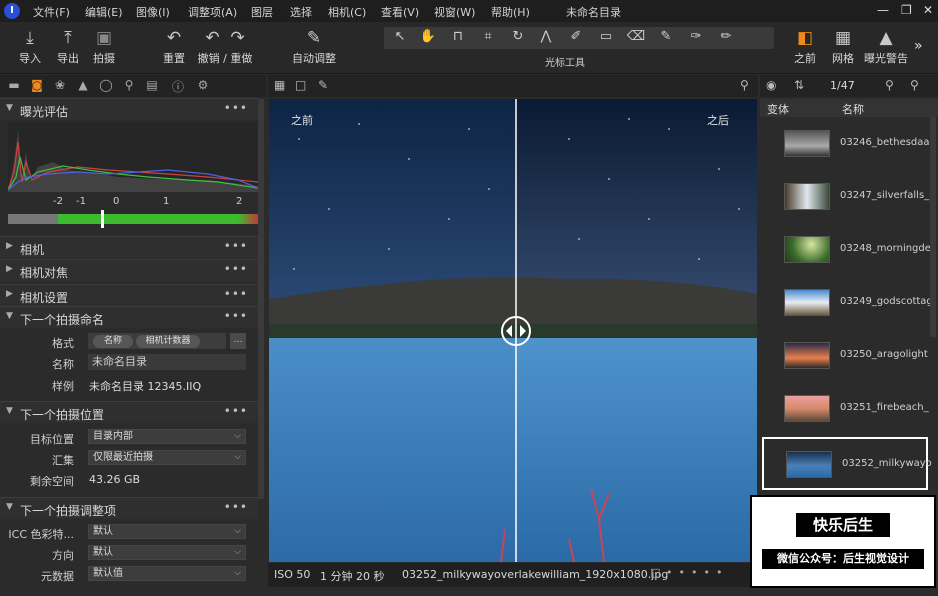  What do you see at coordinates (918, 46) in the screenshot?
I see `more-tools-icon: »` at bounding box center [918, 46].